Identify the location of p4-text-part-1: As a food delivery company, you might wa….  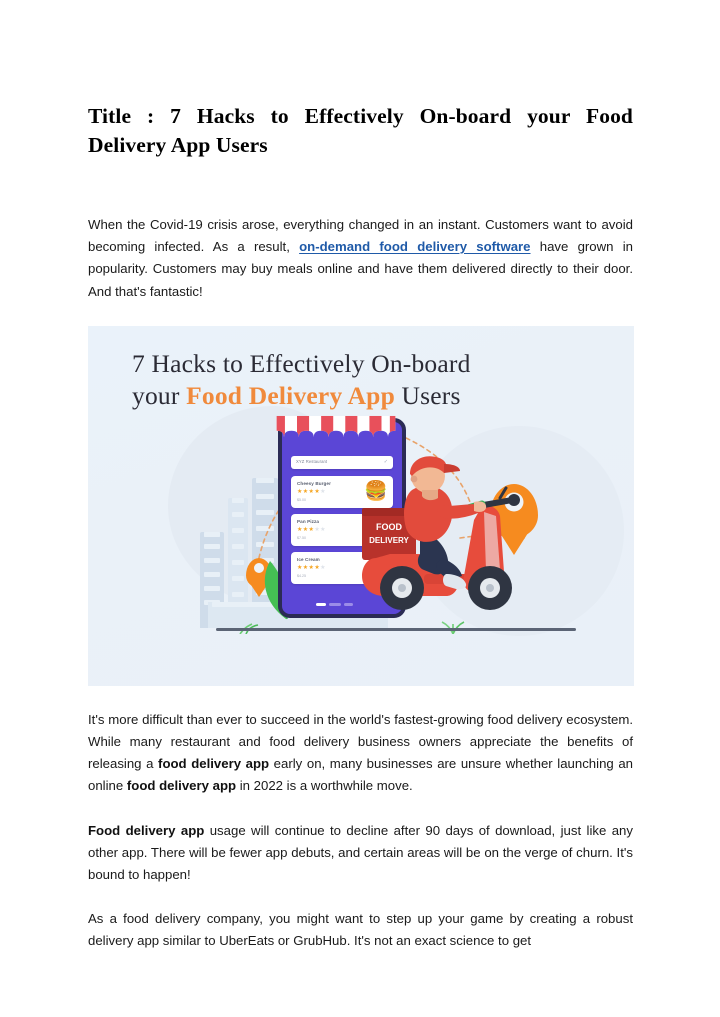
(360, 930).